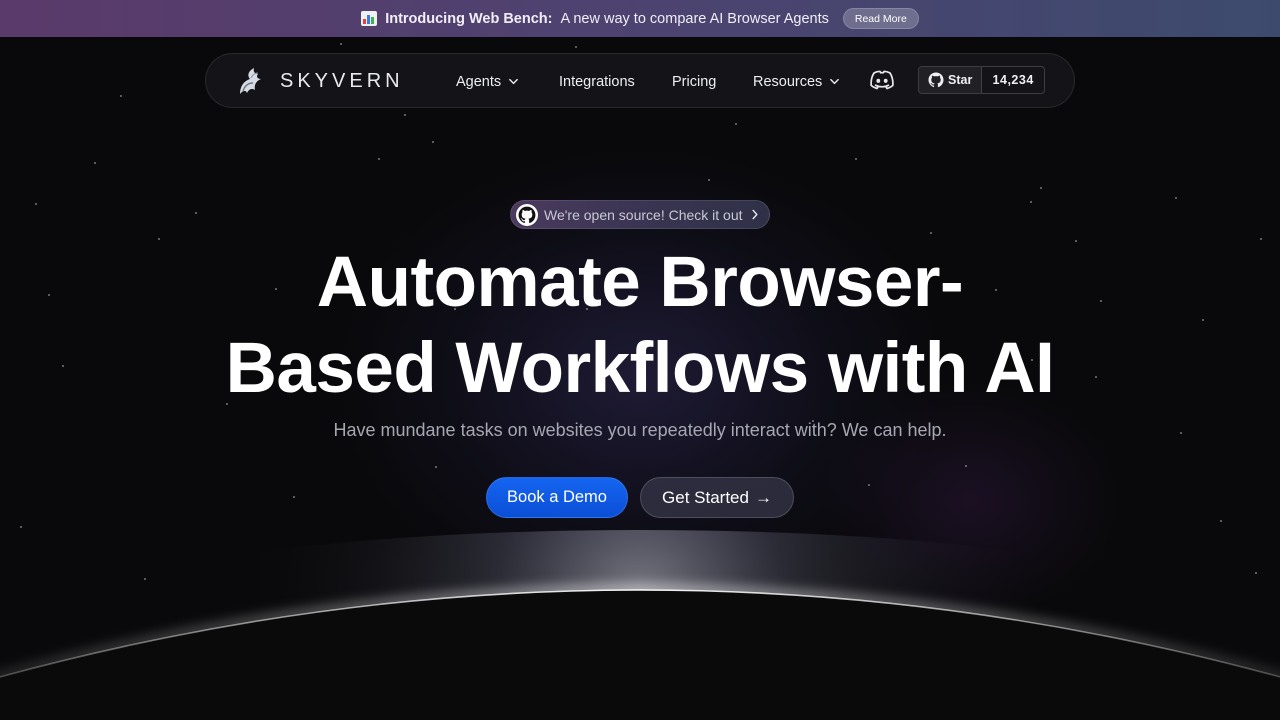 The image size is (1280, 720). What do you see at coordinates (970, 500) in the screenshot?
I see `purple-background-glow` at bounding box center [970, 500].